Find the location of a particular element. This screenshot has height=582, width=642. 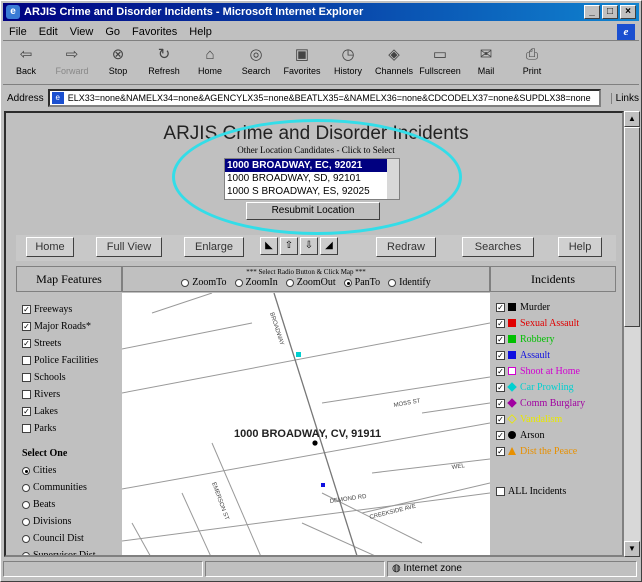

history-button: ◷ History is located at coordinates (348, 63).